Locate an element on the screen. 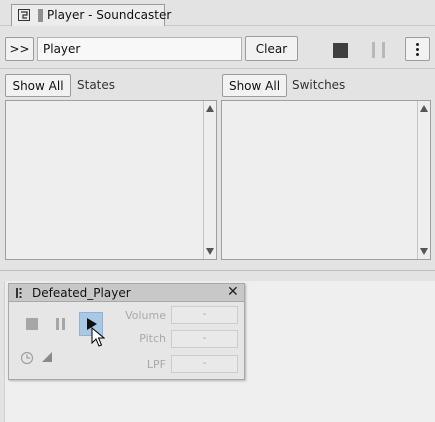  grip-icon is located at coordinates (19, 293).